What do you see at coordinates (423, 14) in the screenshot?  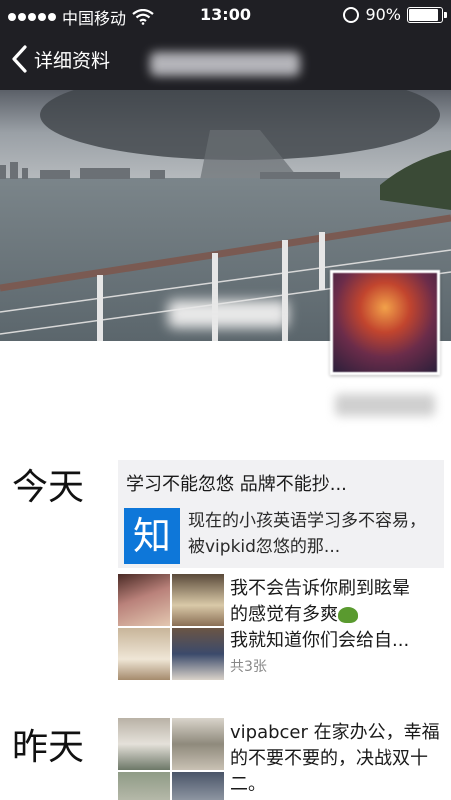 I see `battery-fill` at bounding box center [423, 14].